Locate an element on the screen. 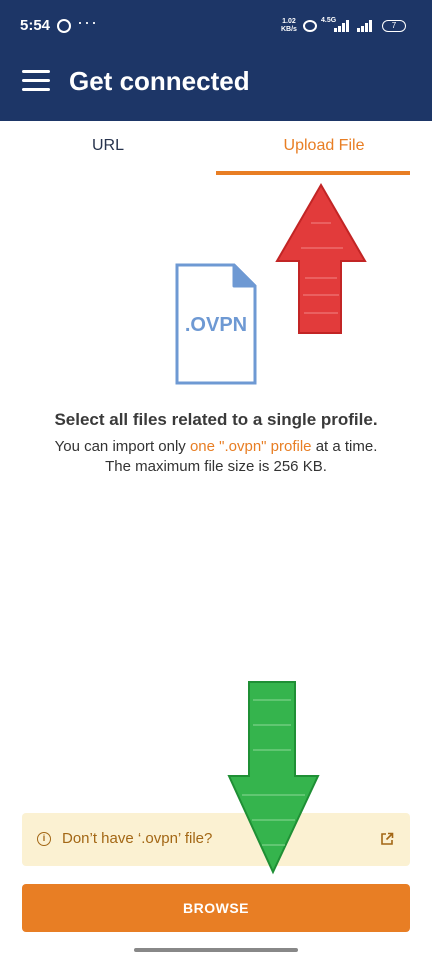  tab-bar: URL Upload File is located at coordinates (216, 149).